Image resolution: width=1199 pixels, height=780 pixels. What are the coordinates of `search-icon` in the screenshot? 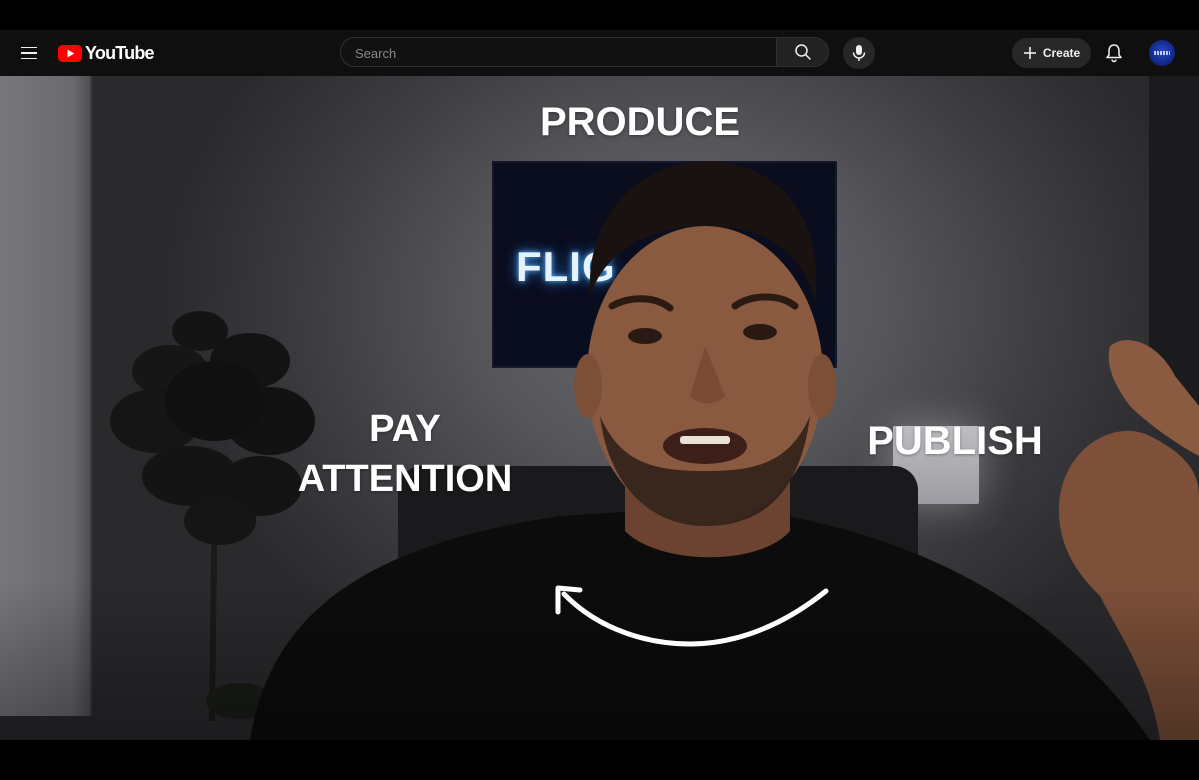 It's located at (802, 52).